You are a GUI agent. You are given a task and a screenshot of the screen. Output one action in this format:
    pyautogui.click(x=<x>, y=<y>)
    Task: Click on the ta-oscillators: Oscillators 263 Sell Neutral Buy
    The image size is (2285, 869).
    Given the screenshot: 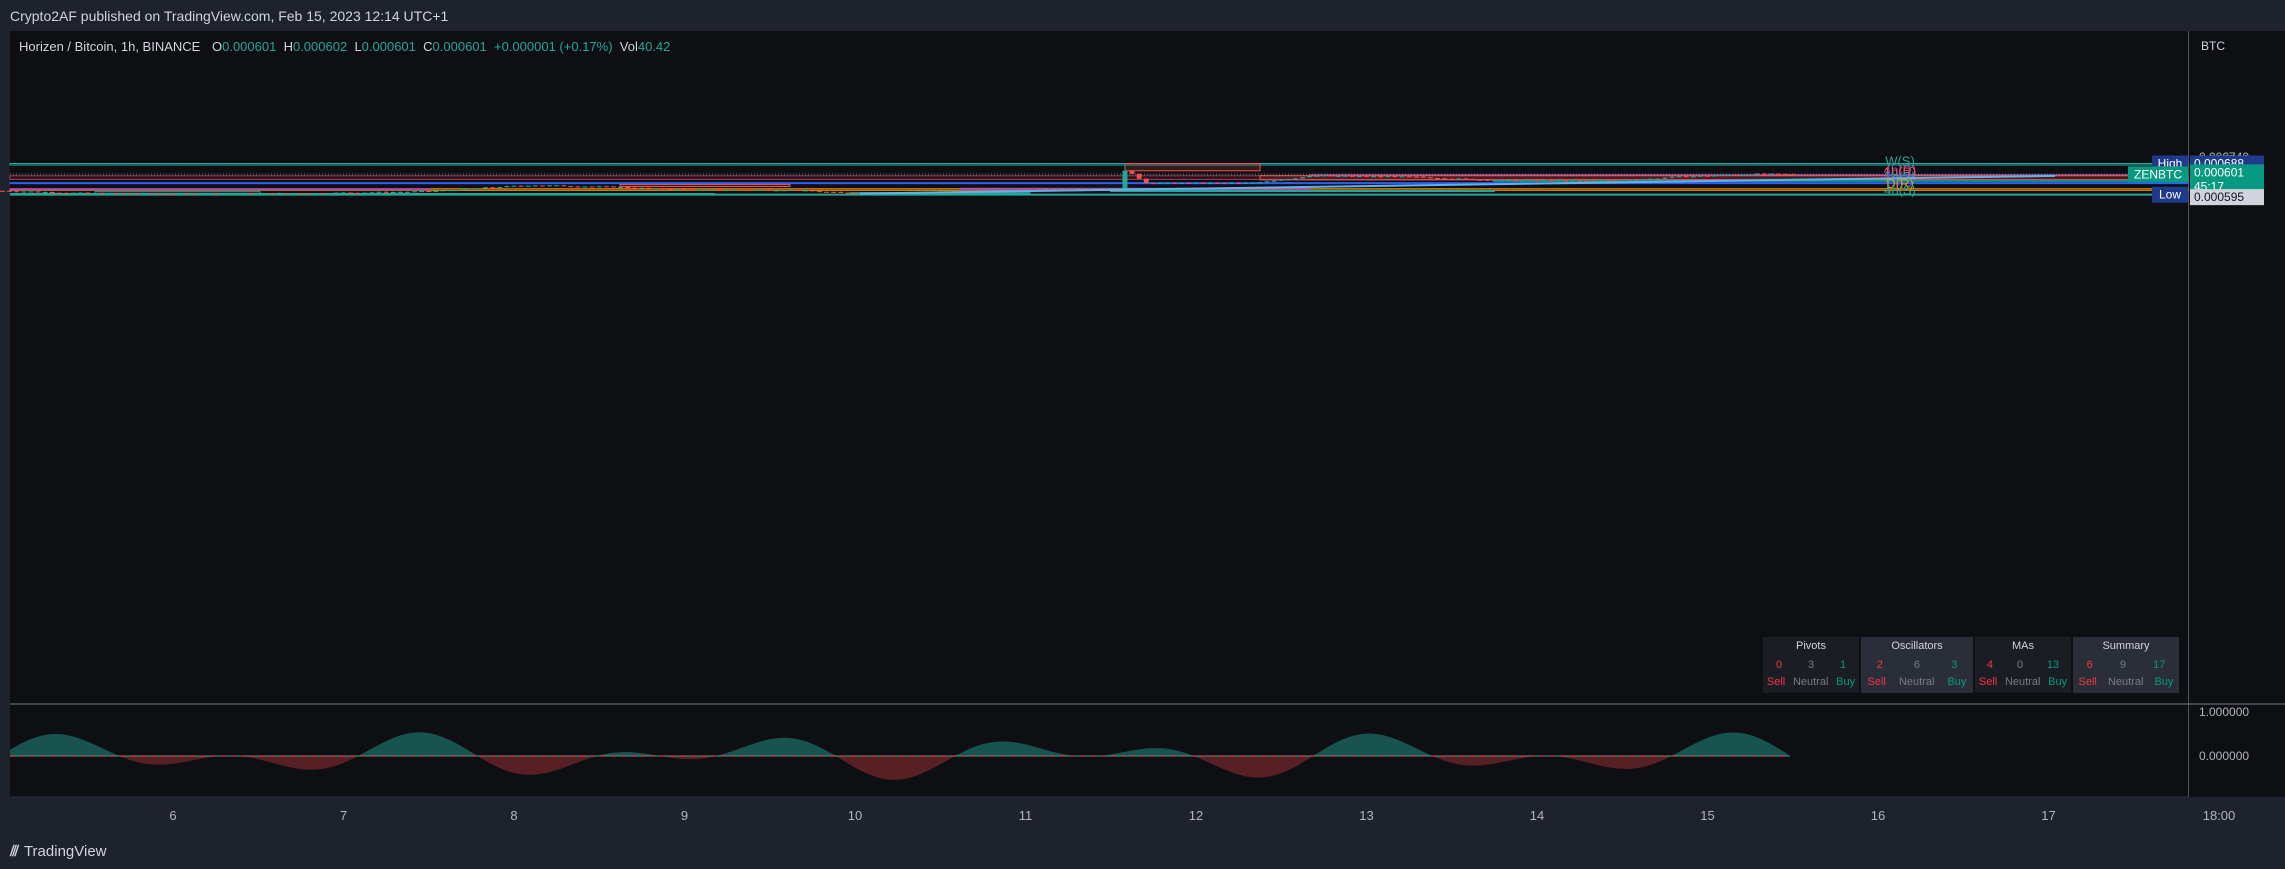 What is the action you would take?
    pyautogui.click(x=1917, y=665)
    